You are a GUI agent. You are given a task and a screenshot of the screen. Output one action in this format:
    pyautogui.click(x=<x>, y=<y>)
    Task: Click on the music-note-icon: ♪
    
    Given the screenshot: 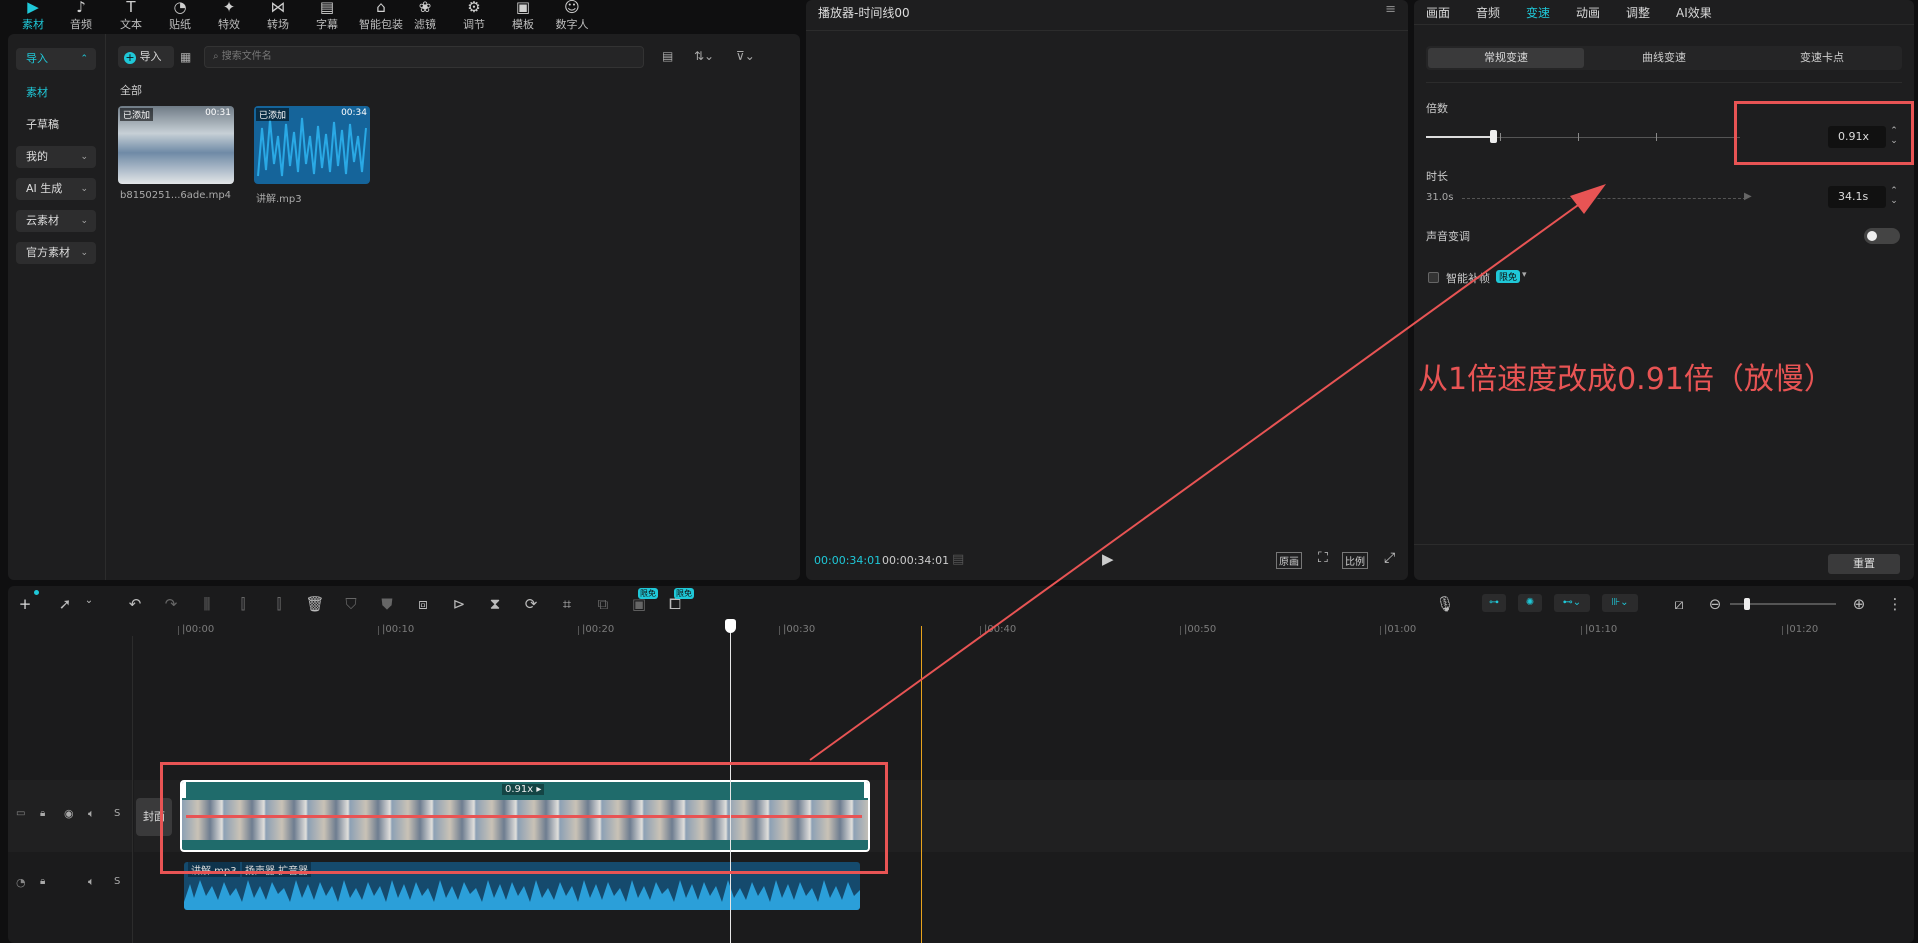 What is the action you would take?
    pyautogui.click(x=81, y=8)
    